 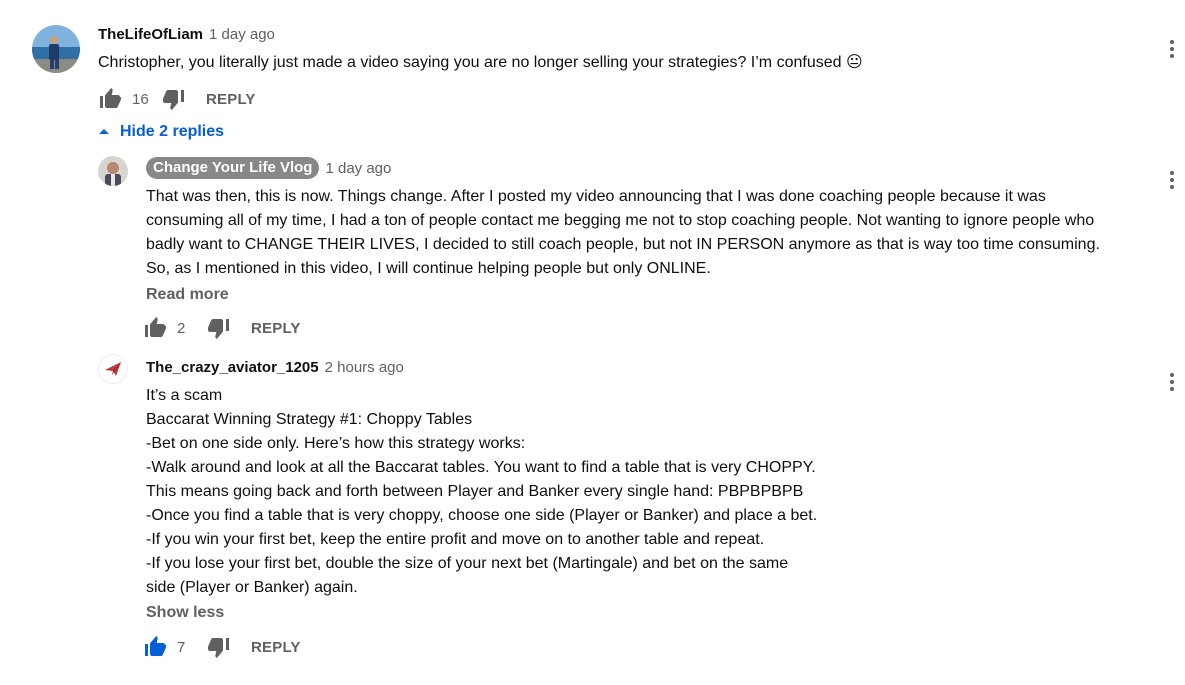 I want to click on channel-owner-badge: Change Your Life Vlog, so click(x=233, y=168).